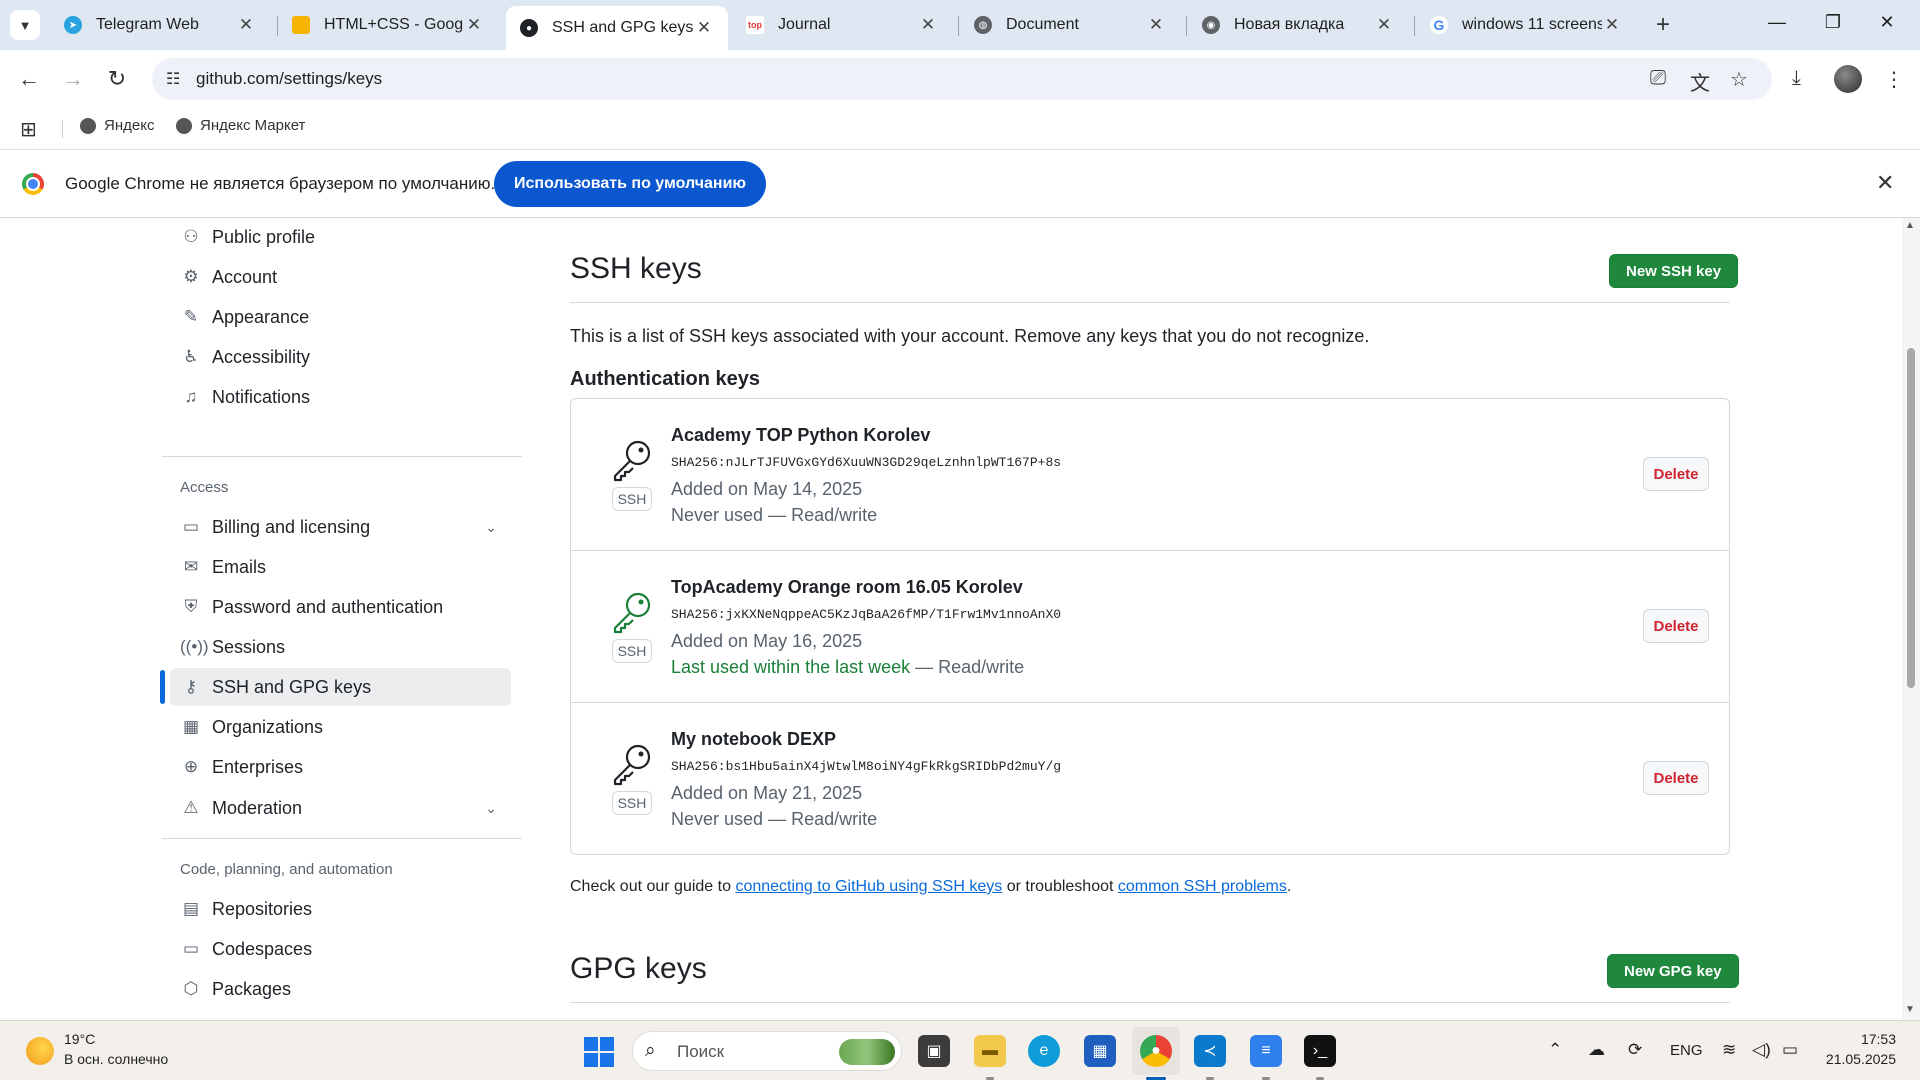  What do you see at coordinates (117, 125) in the screenshot?
I see `bookmark-yandex: Яндекс` at bounding box center [117, 125].